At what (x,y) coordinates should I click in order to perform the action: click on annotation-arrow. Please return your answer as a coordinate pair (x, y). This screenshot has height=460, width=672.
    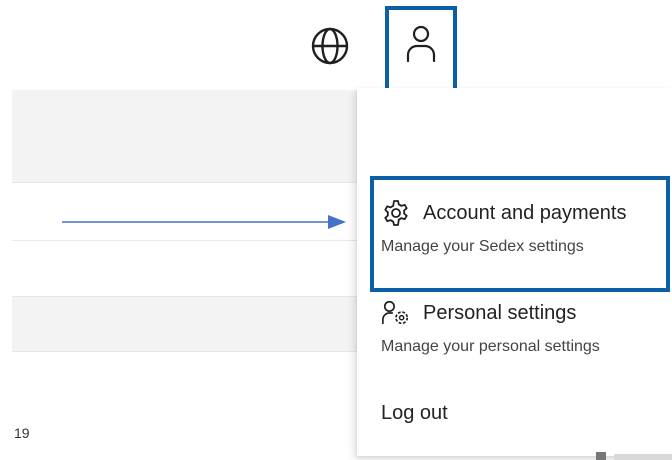
    Looking at the image, I should click on (204, 222).